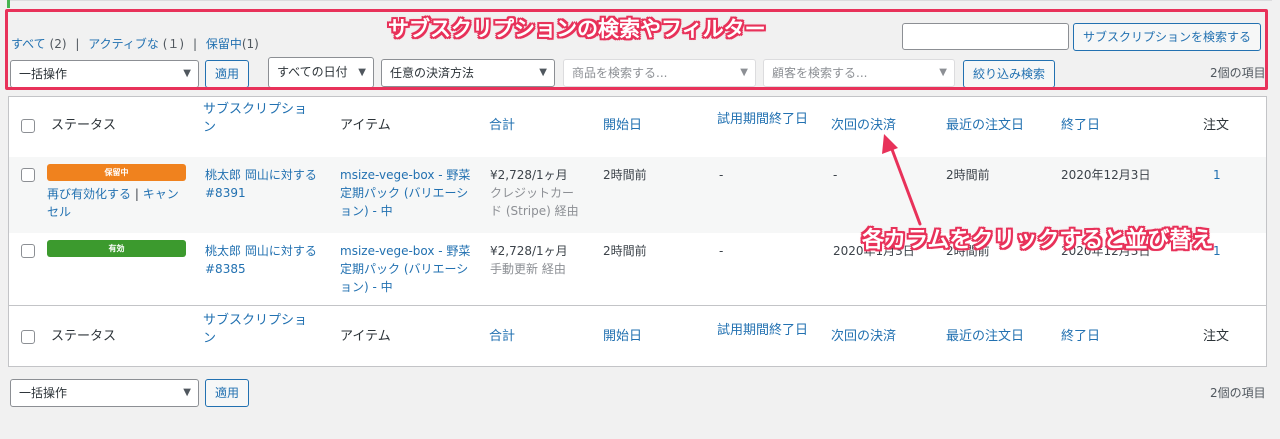  What do you see at coordinates (641, 0) in the screenshot?
I see `notice-border` at bounding box center [641, 0].